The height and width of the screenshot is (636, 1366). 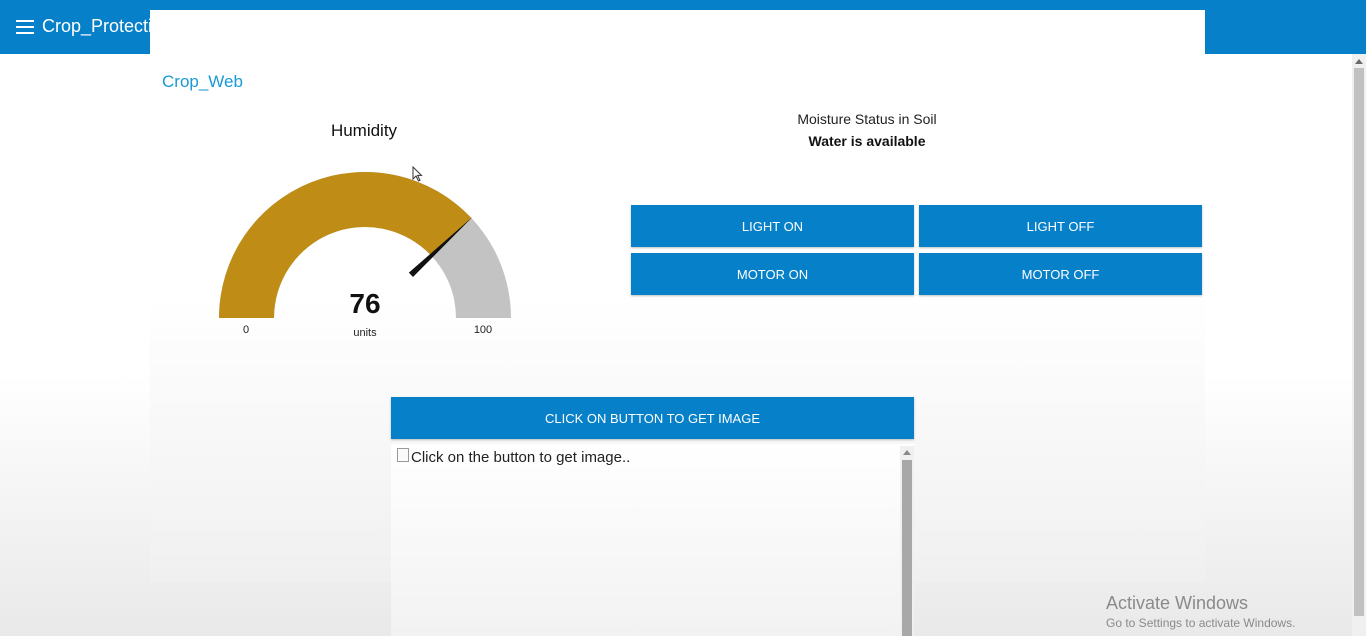 What do you see at coordinates (521, 457) in the screenshot?
I see `image-alt-text: Click on the button to get image..` at bounding box center [521, 457].